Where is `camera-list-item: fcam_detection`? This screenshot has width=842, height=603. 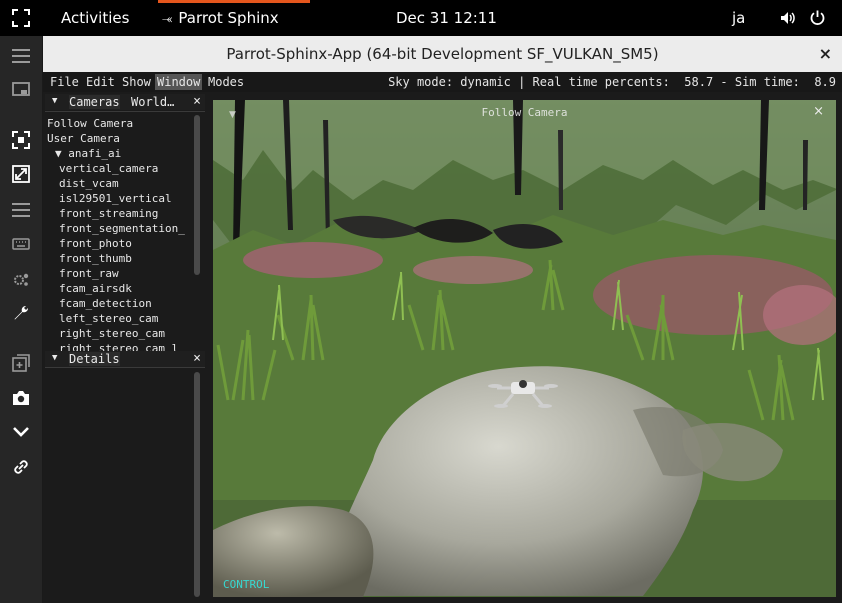 camera-list-item: fcam_detection is located at coordinates (119, 303).